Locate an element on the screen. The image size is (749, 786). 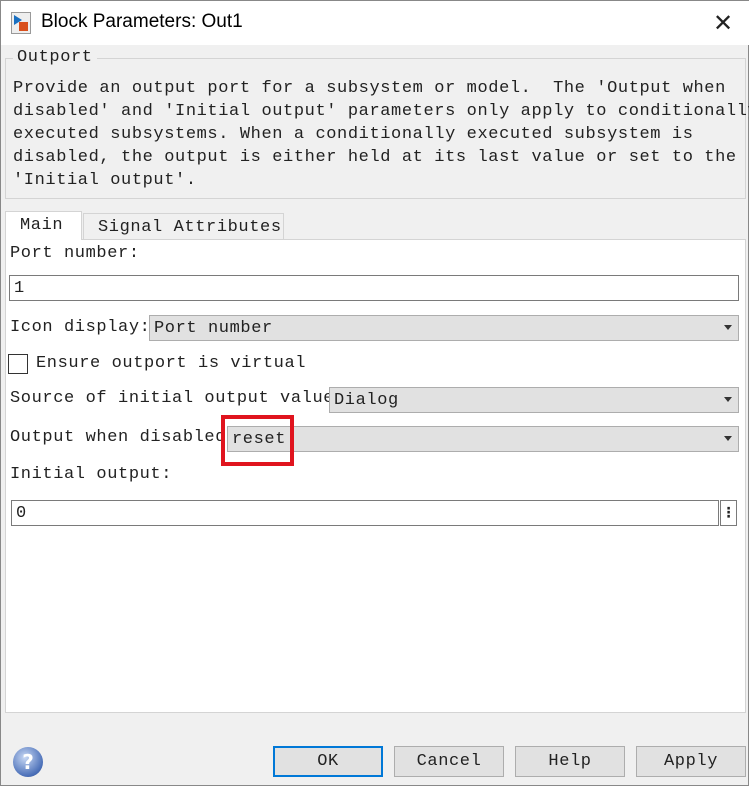
window-title: Block Parameters: Out1 is located at coordinates (142, 21).